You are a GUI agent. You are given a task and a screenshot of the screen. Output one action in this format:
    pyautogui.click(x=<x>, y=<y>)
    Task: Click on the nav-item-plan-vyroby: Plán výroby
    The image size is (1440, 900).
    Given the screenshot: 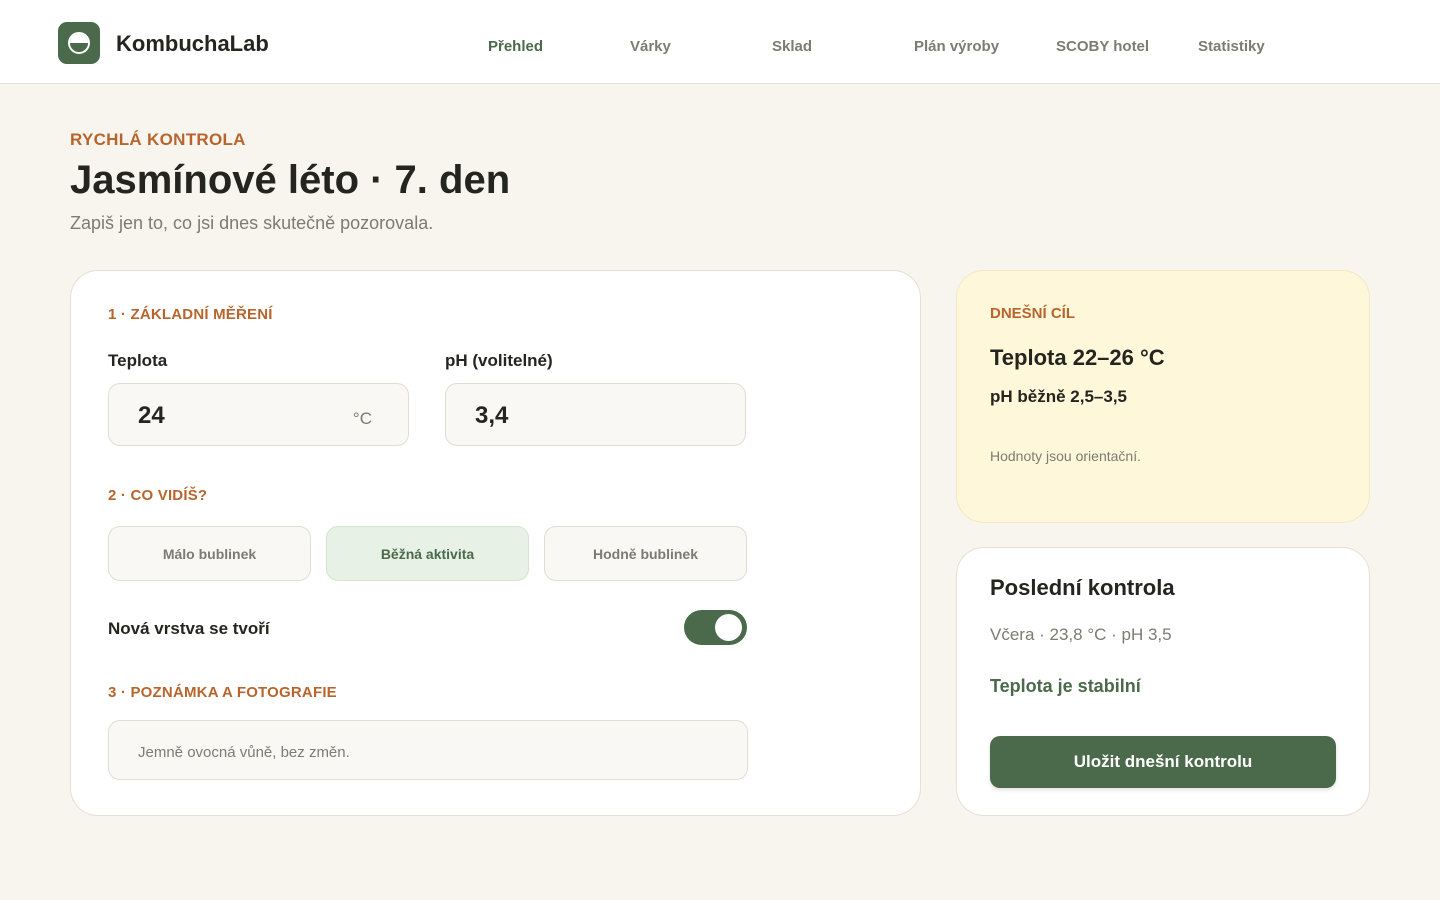 What is the action you would take?
    pyautogui.click(x=956, y=46)
    